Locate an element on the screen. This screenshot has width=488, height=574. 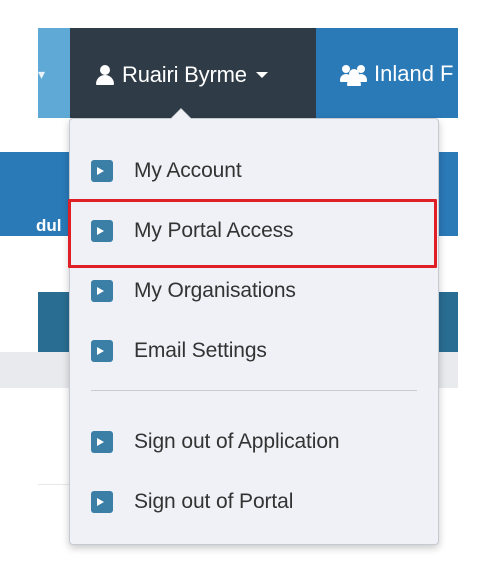
menu-divider is located at coordinates (254, 390).